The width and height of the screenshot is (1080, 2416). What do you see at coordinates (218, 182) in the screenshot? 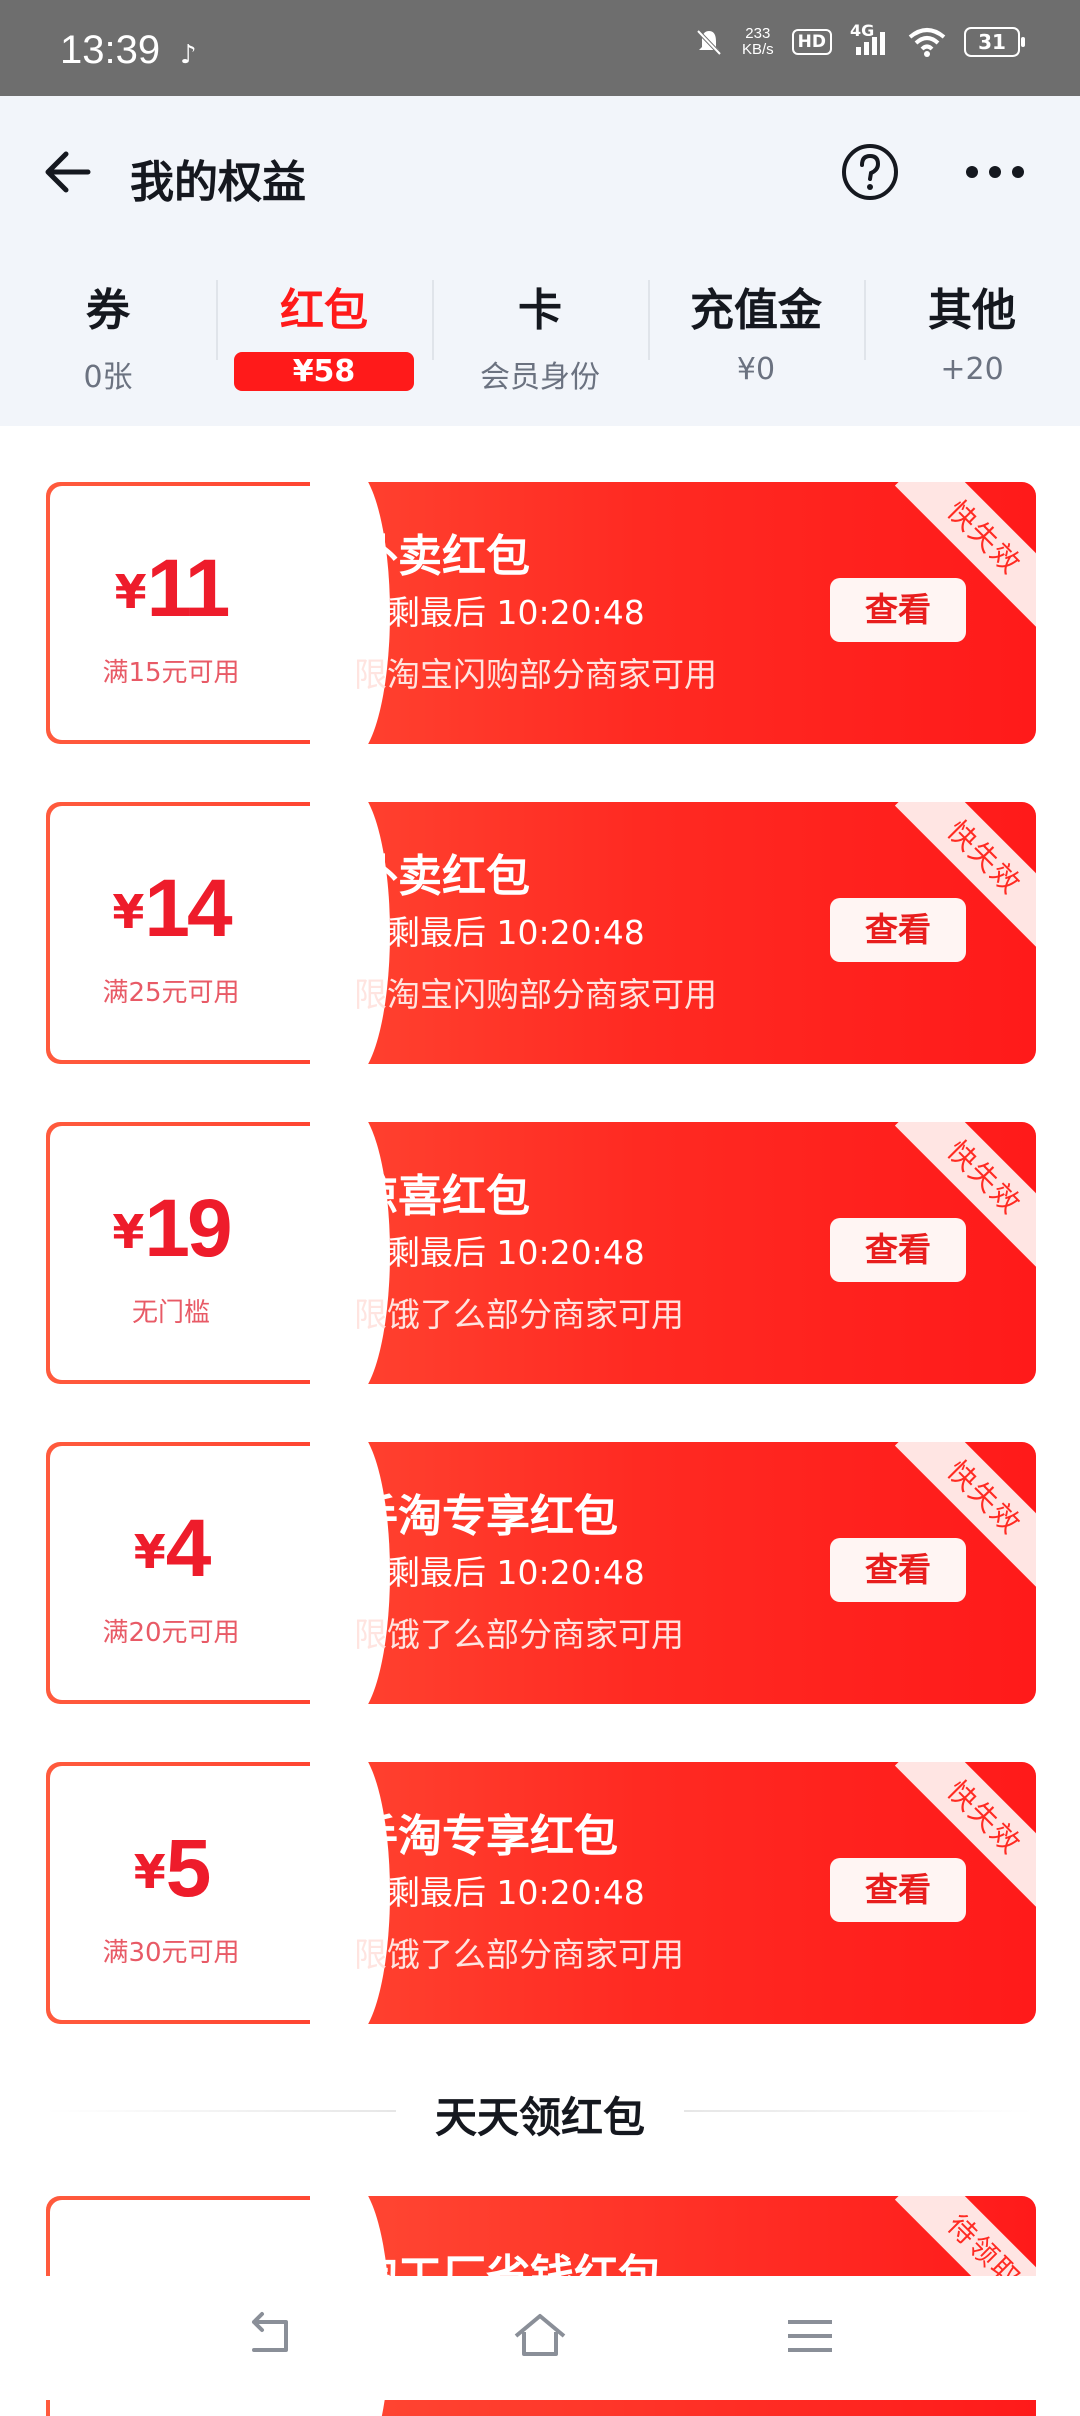
I see `page-title: 我的权益` at bounding box center [218, 182].